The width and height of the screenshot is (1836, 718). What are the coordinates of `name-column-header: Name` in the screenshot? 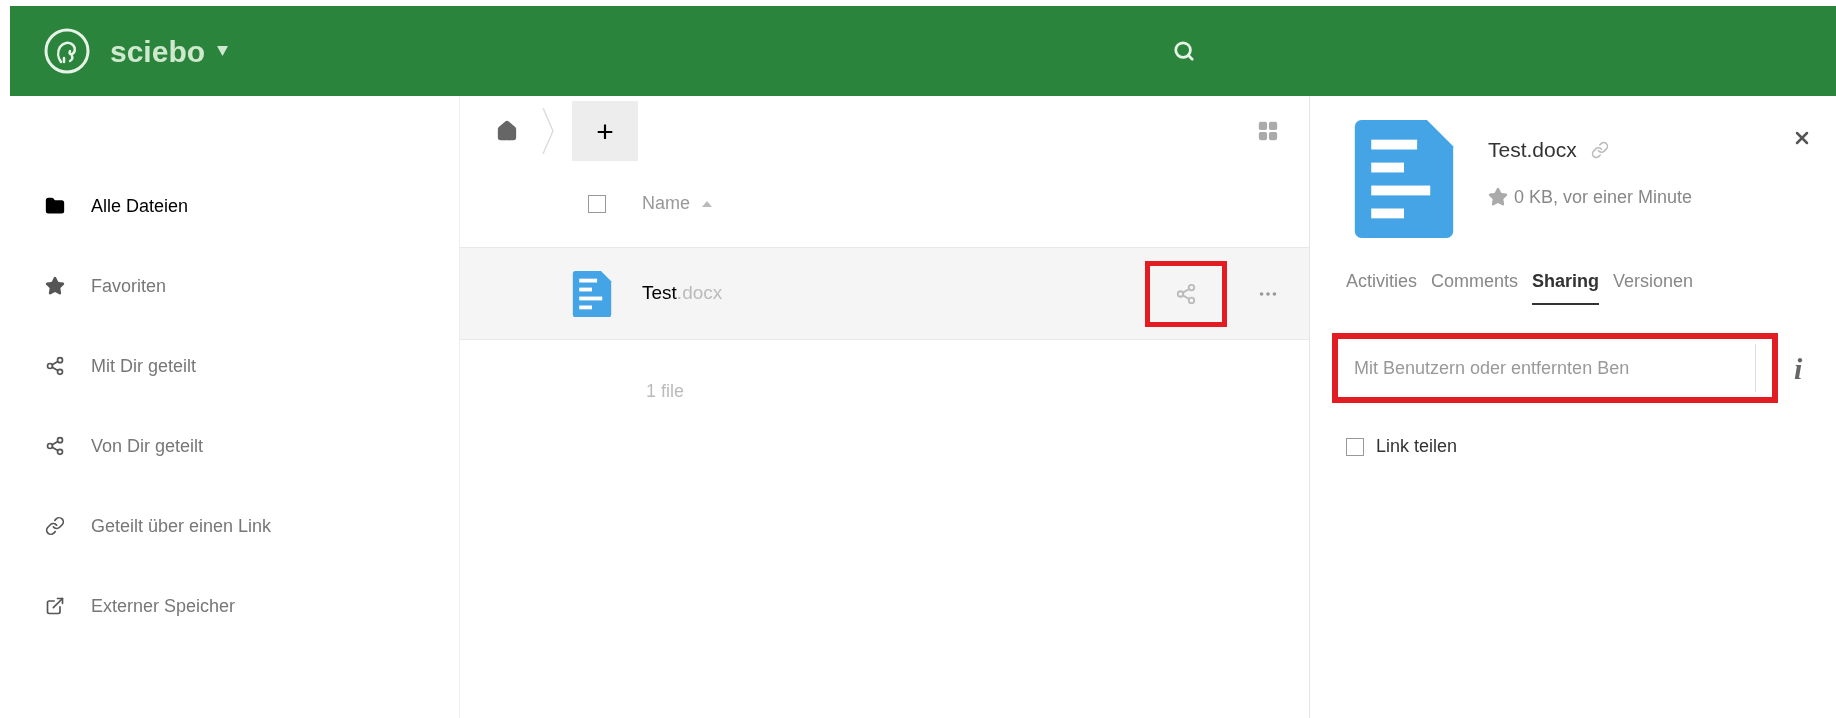 It's located at (666, 203).